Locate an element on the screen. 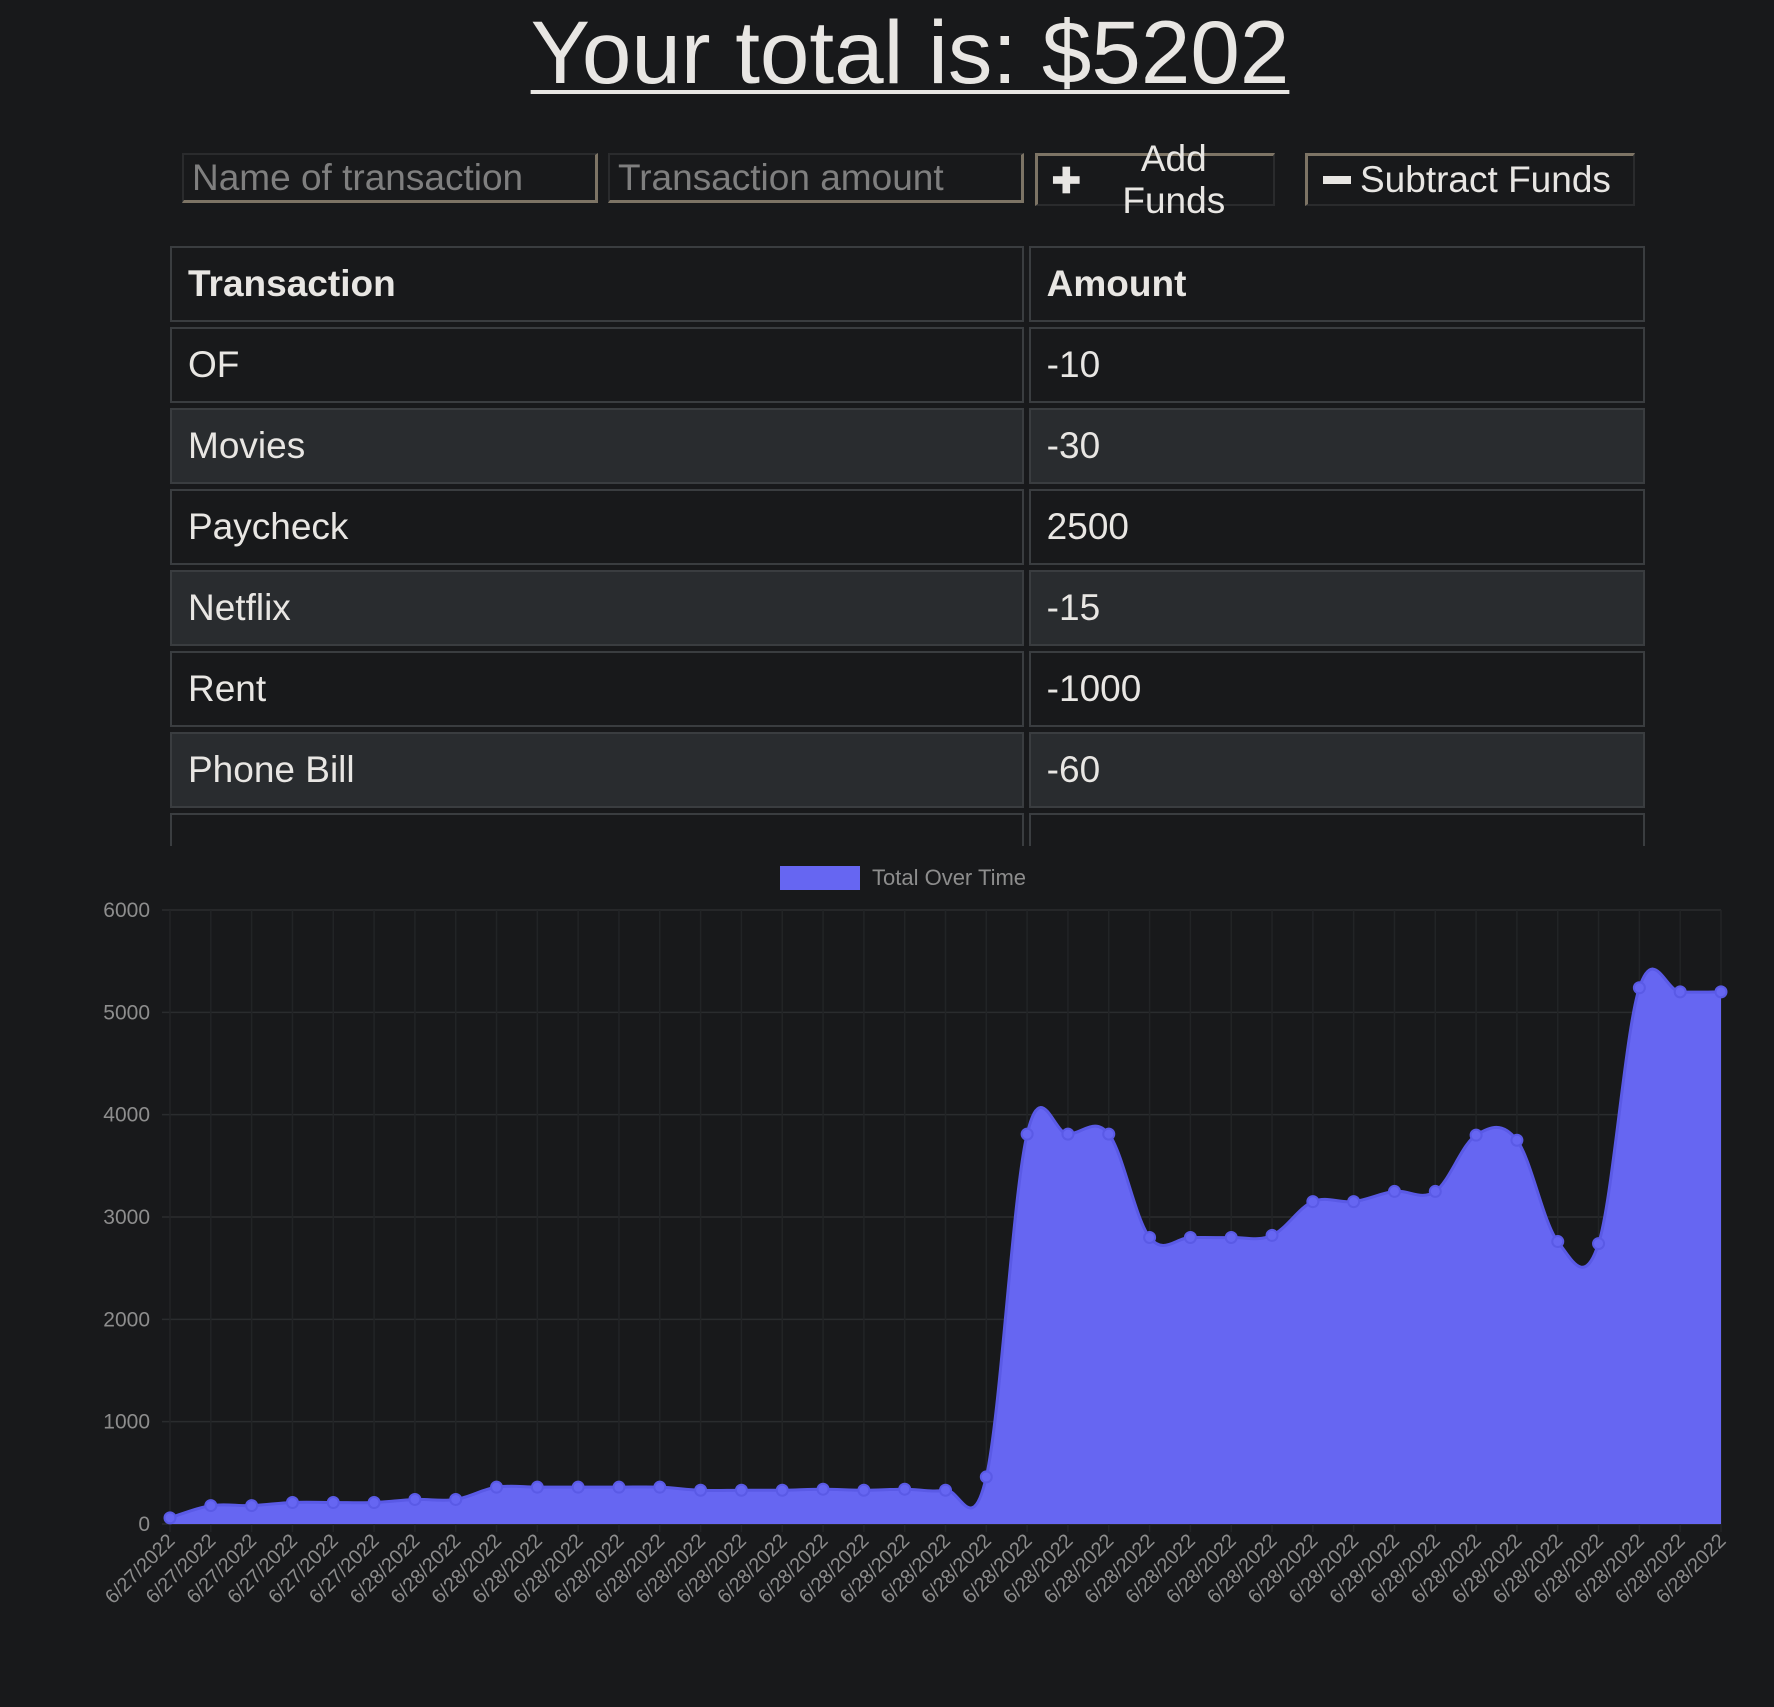  legend-swatch is located at coordinates (820, 878).